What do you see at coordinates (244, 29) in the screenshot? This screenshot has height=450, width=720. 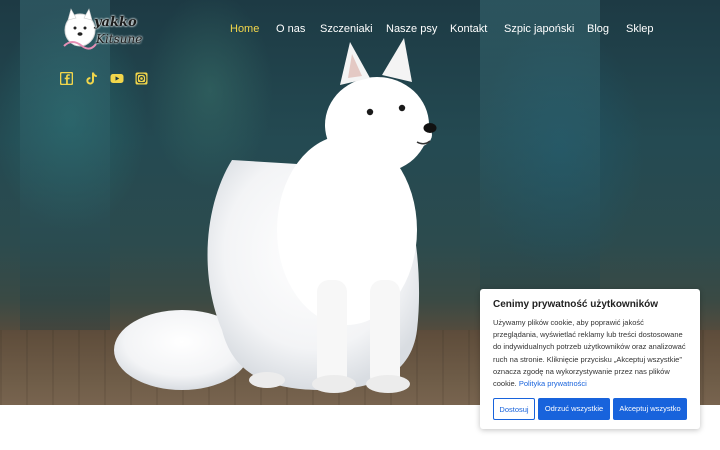 I see `nav-home: Home` at bounding box center [244, 29].